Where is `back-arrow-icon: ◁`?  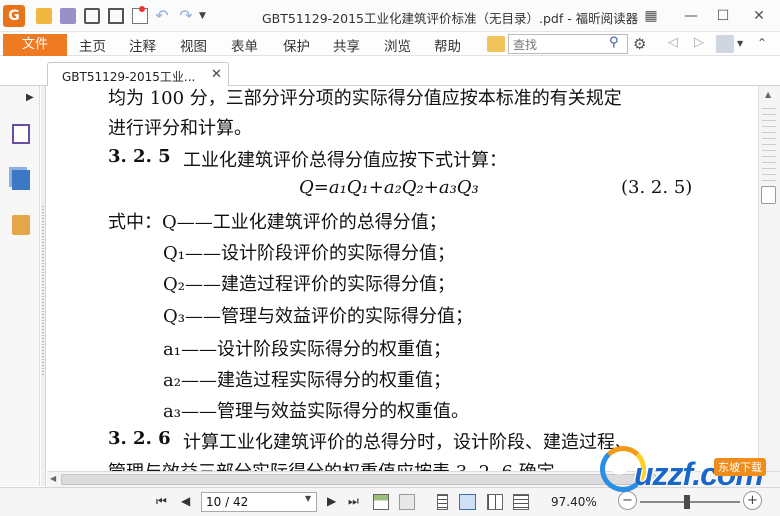
back-arrow-icon: ◁ is located at coordinates (673, 42).